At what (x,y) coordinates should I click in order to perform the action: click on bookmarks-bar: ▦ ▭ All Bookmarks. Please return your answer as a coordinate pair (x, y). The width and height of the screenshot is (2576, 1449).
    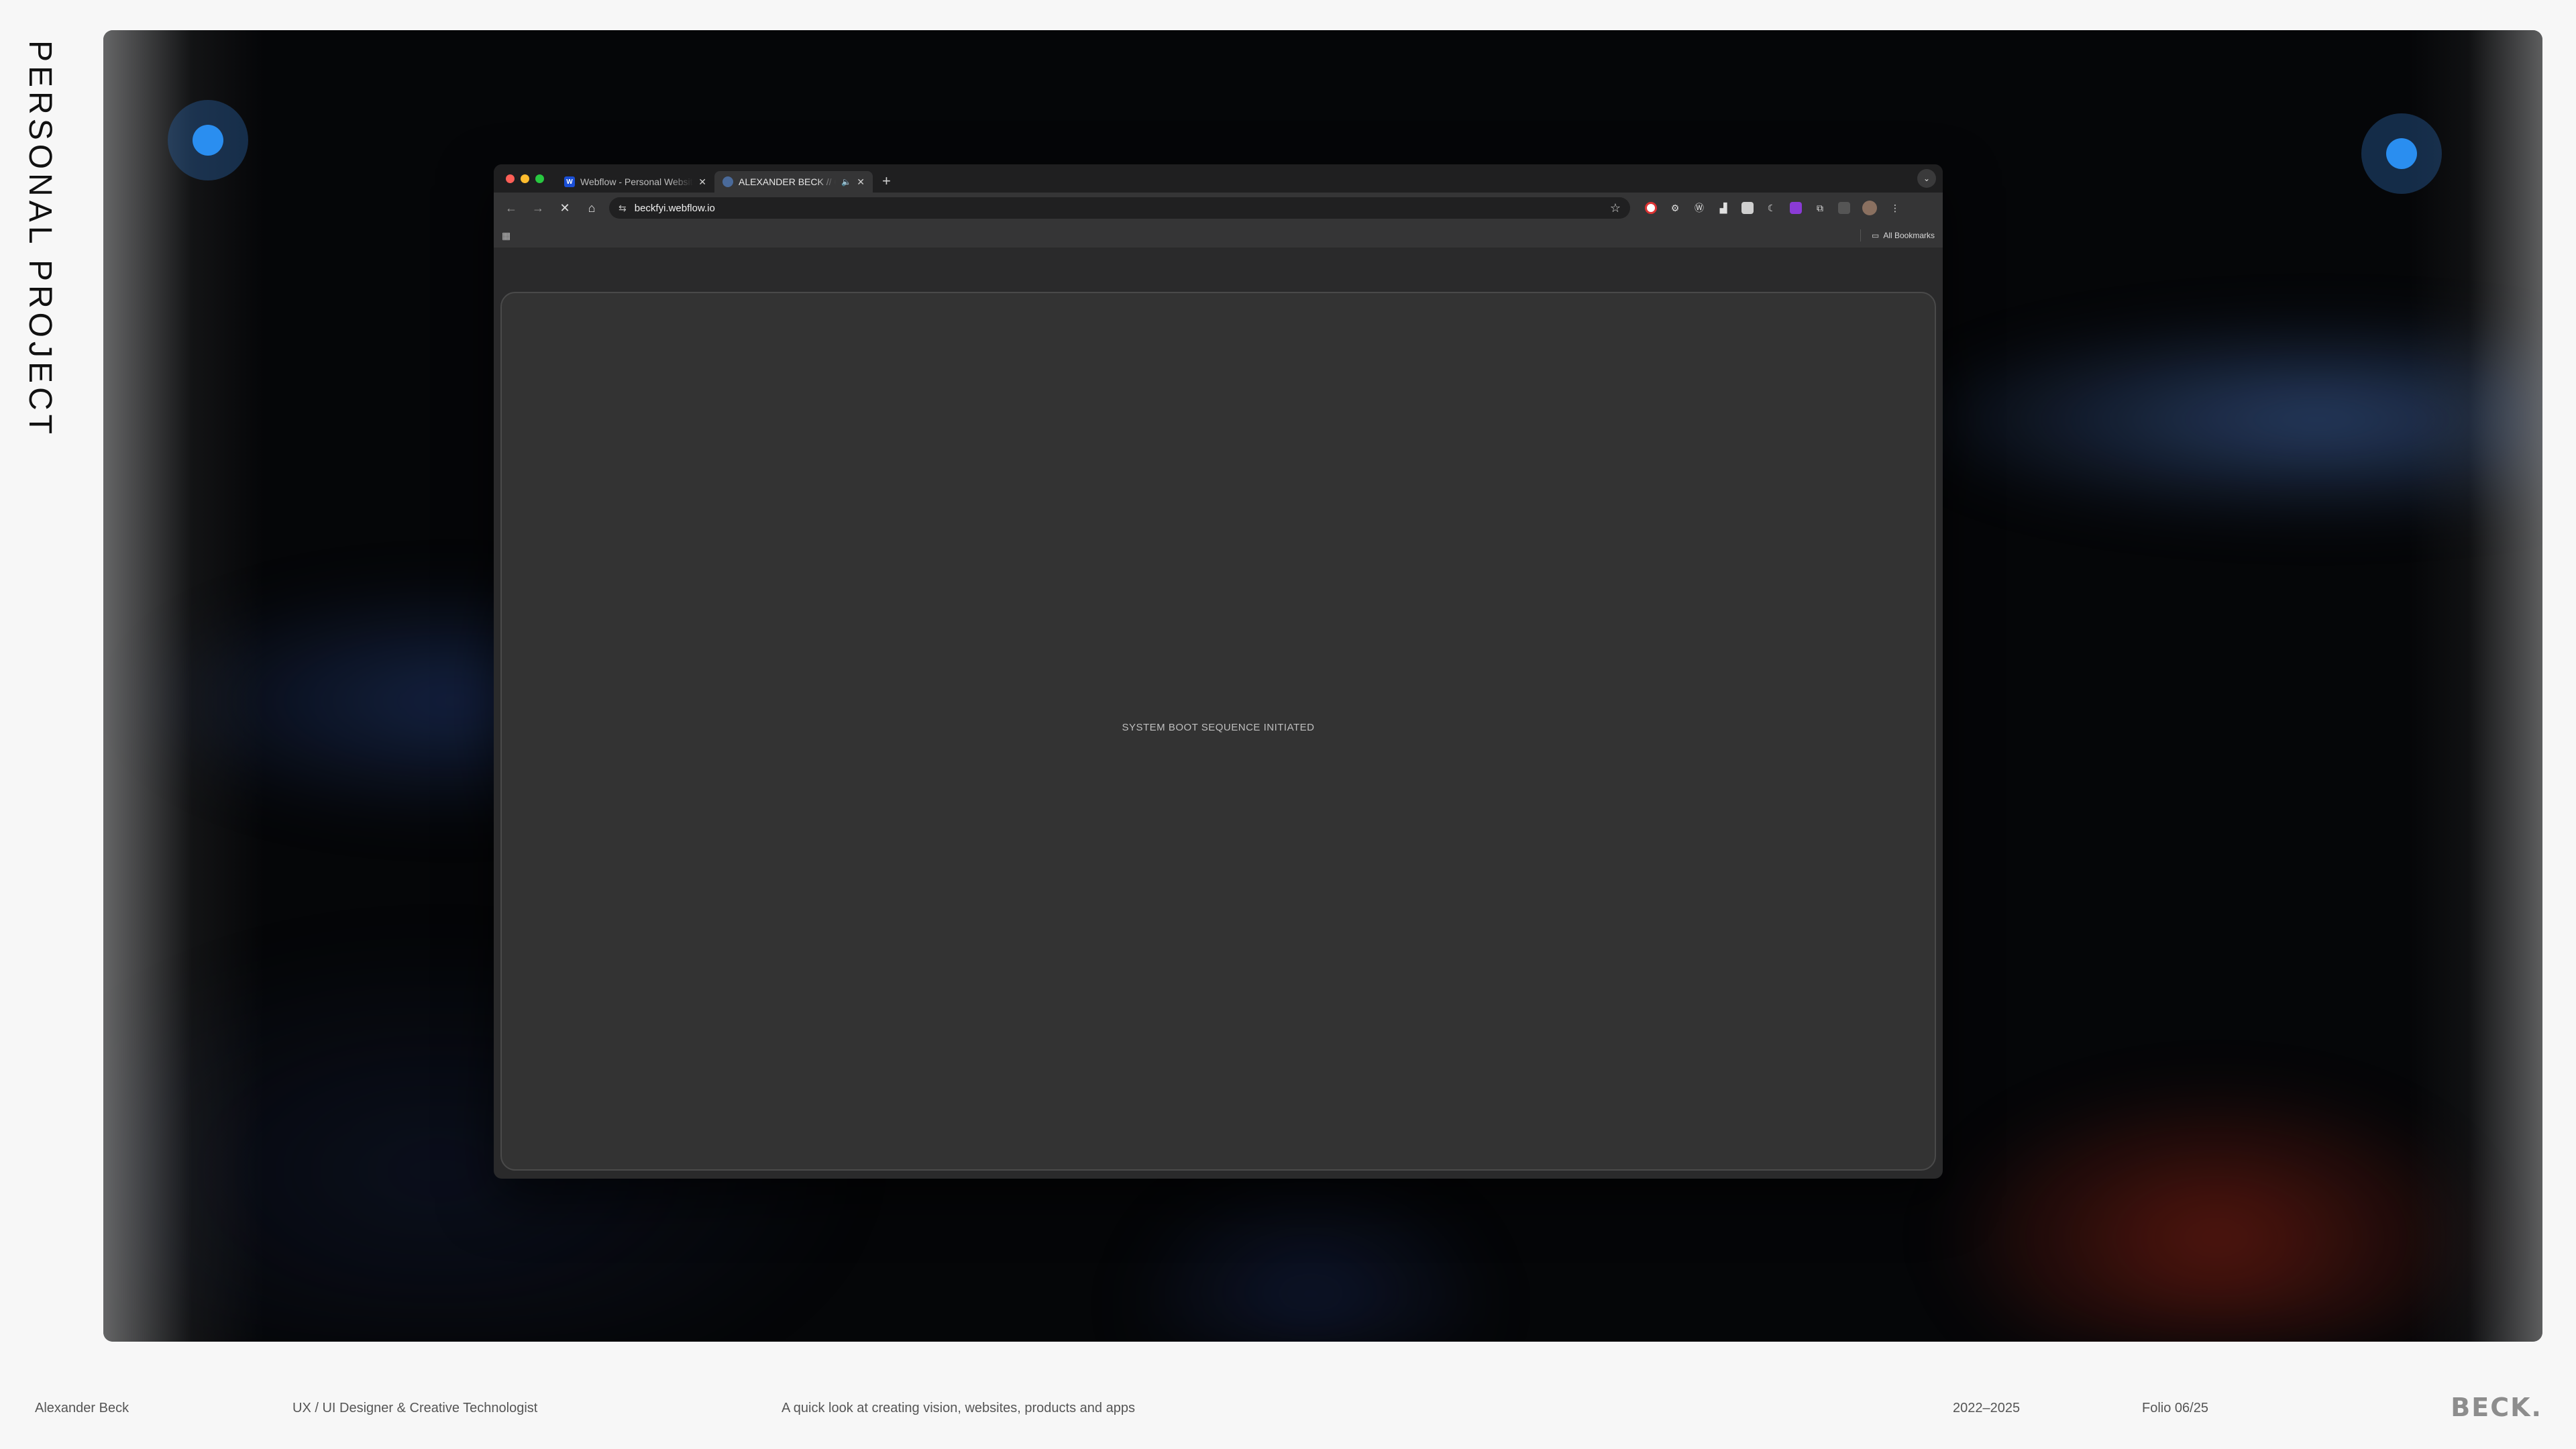
    Looking at the image, I should click on (1218, 235).